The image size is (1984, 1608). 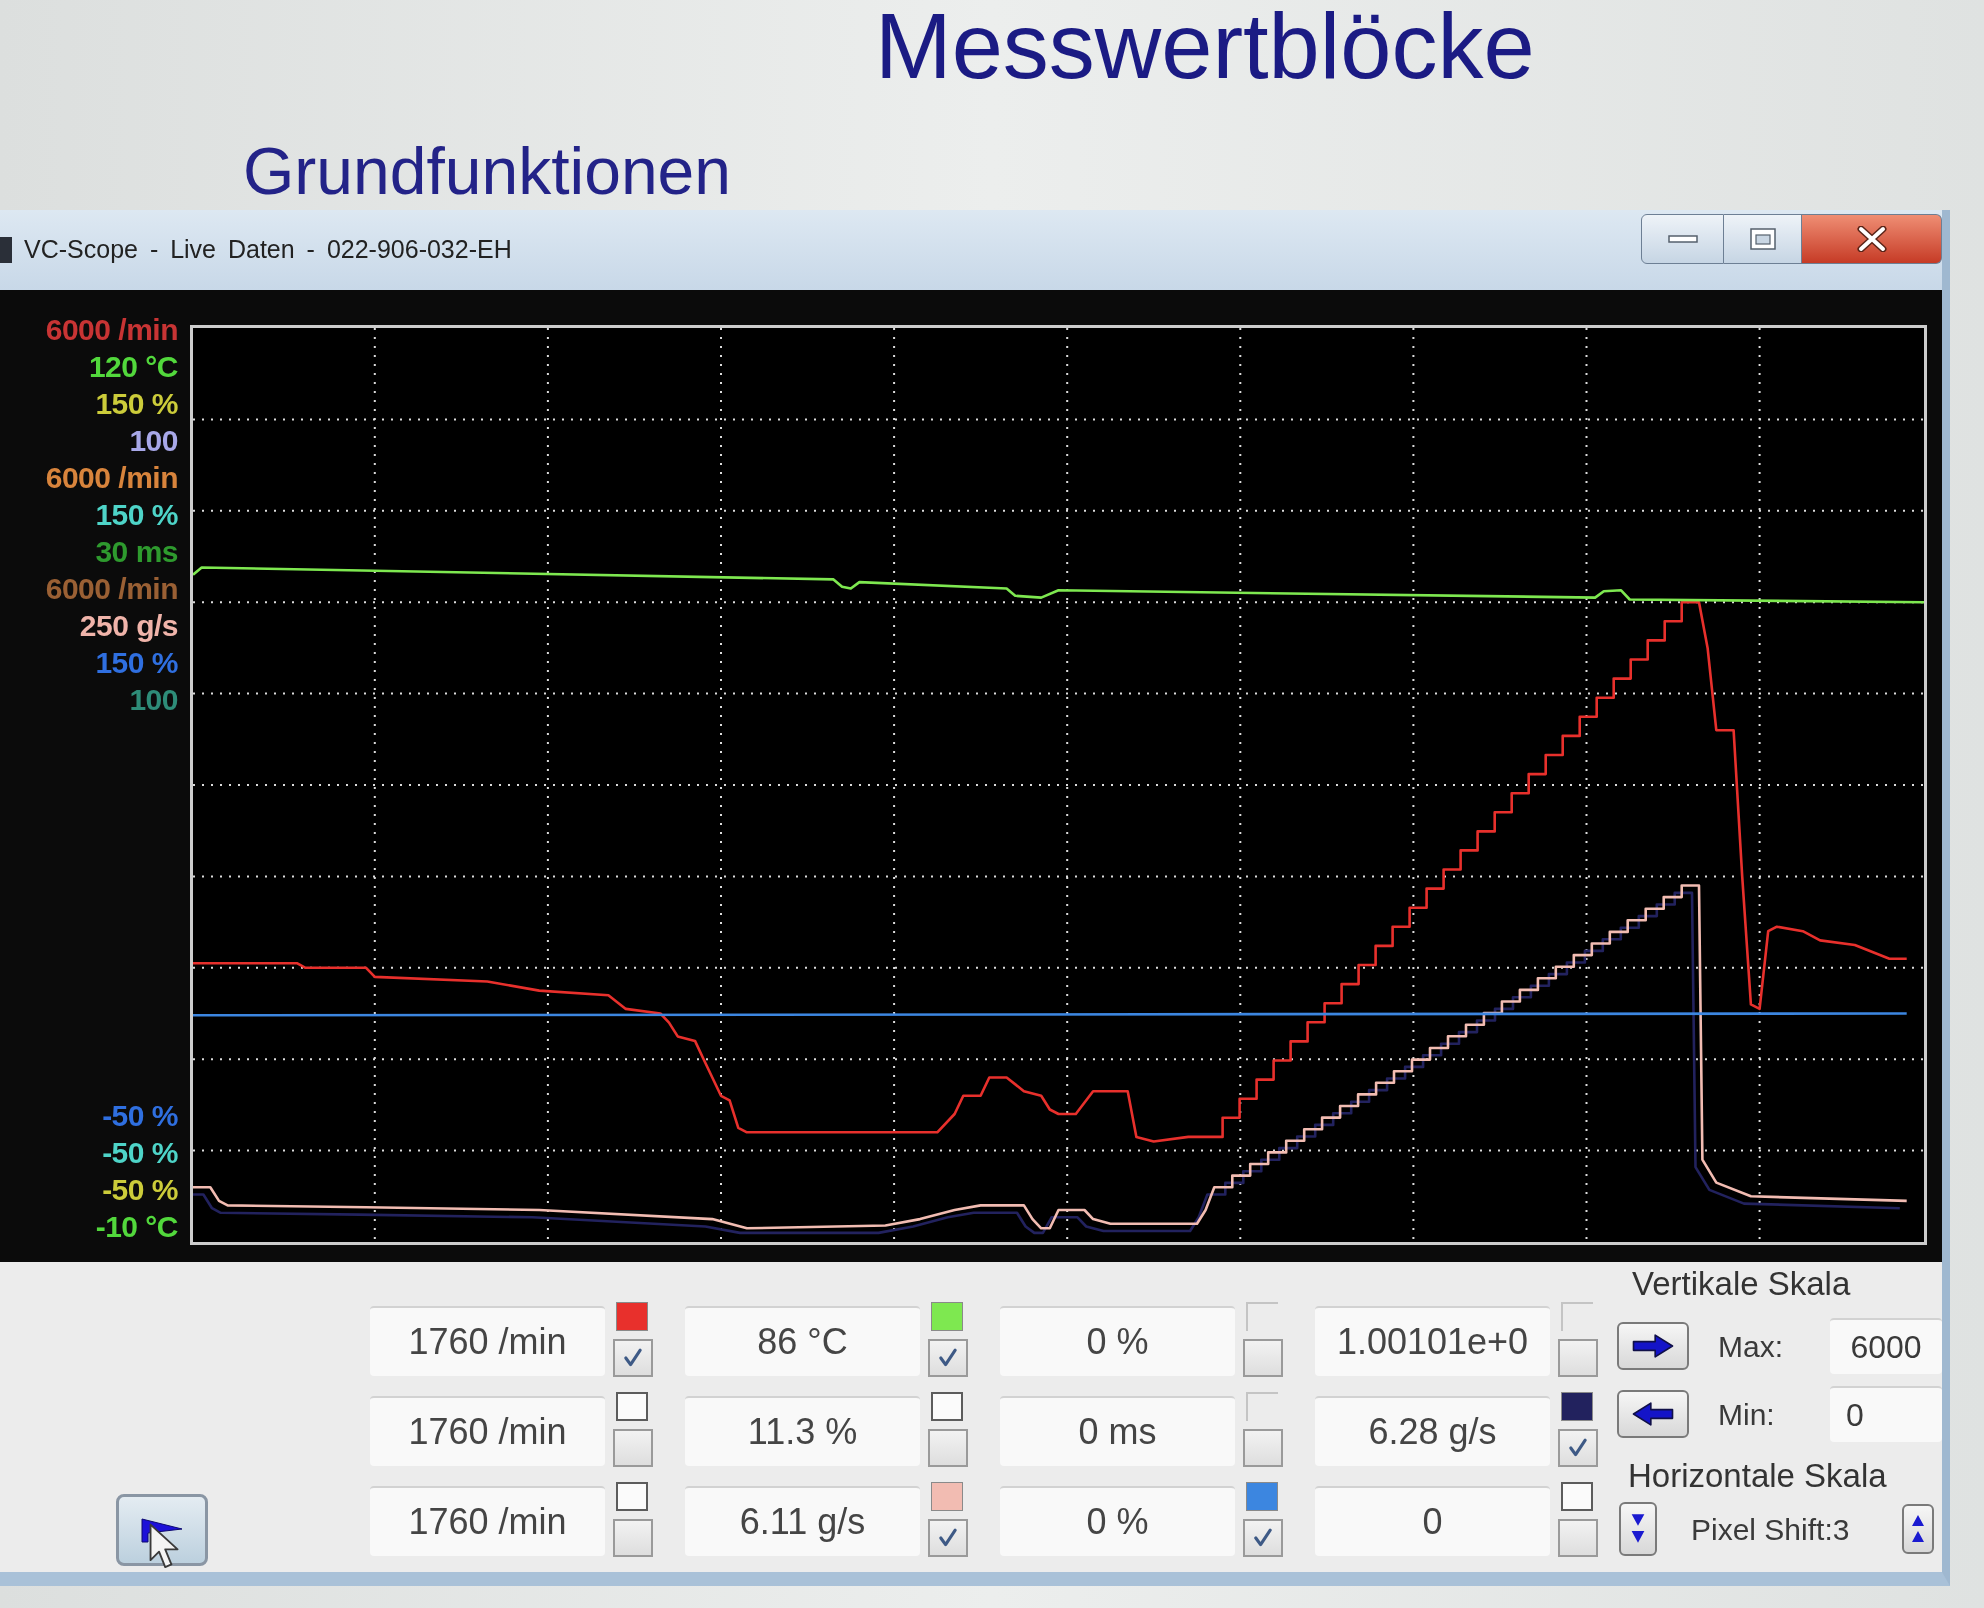 I want to click on app-icon, so click(x=6, y=250).